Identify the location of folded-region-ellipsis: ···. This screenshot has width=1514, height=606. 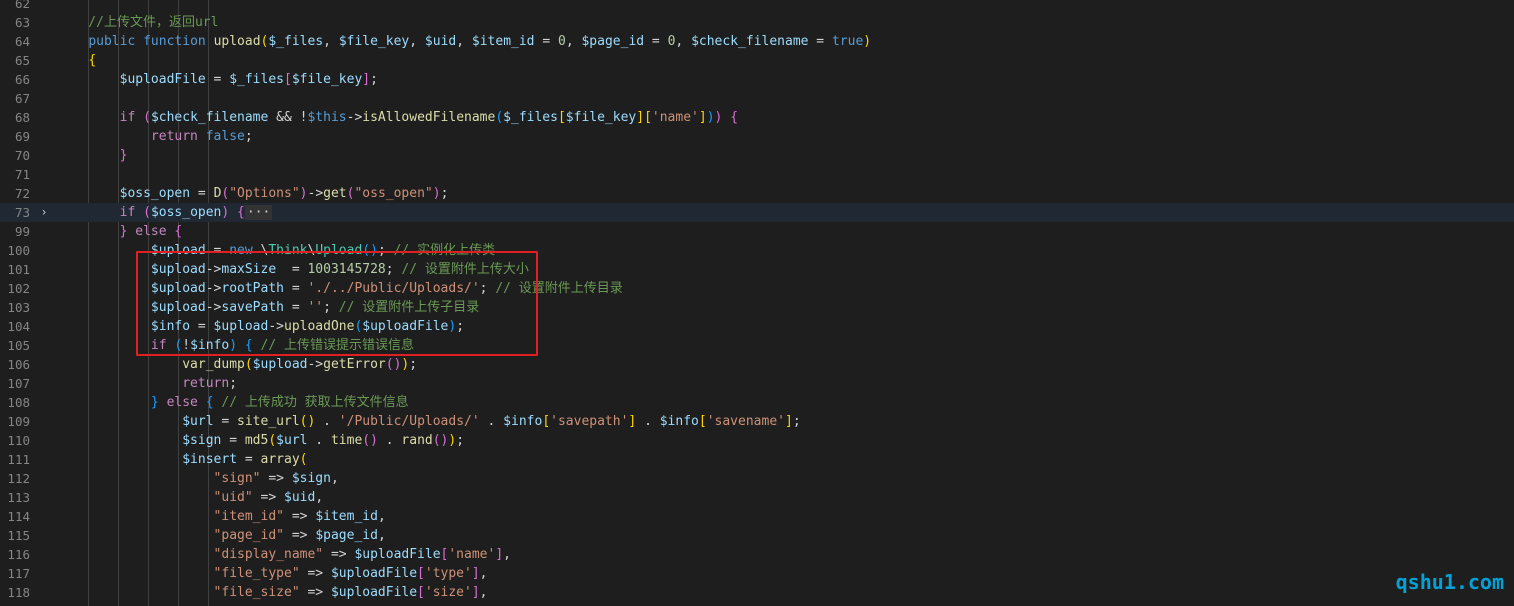
(258, 212).